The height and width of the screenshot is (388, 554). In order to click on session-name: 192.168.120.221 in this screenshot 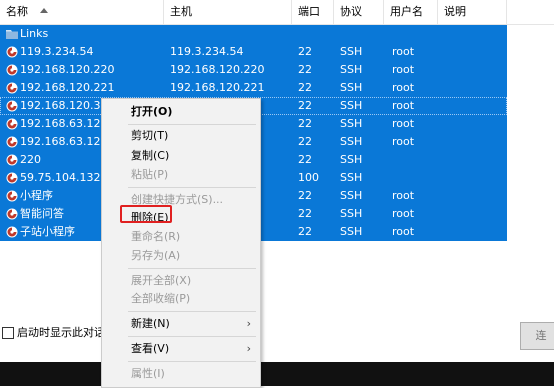, I will do `click(67, 87)`.